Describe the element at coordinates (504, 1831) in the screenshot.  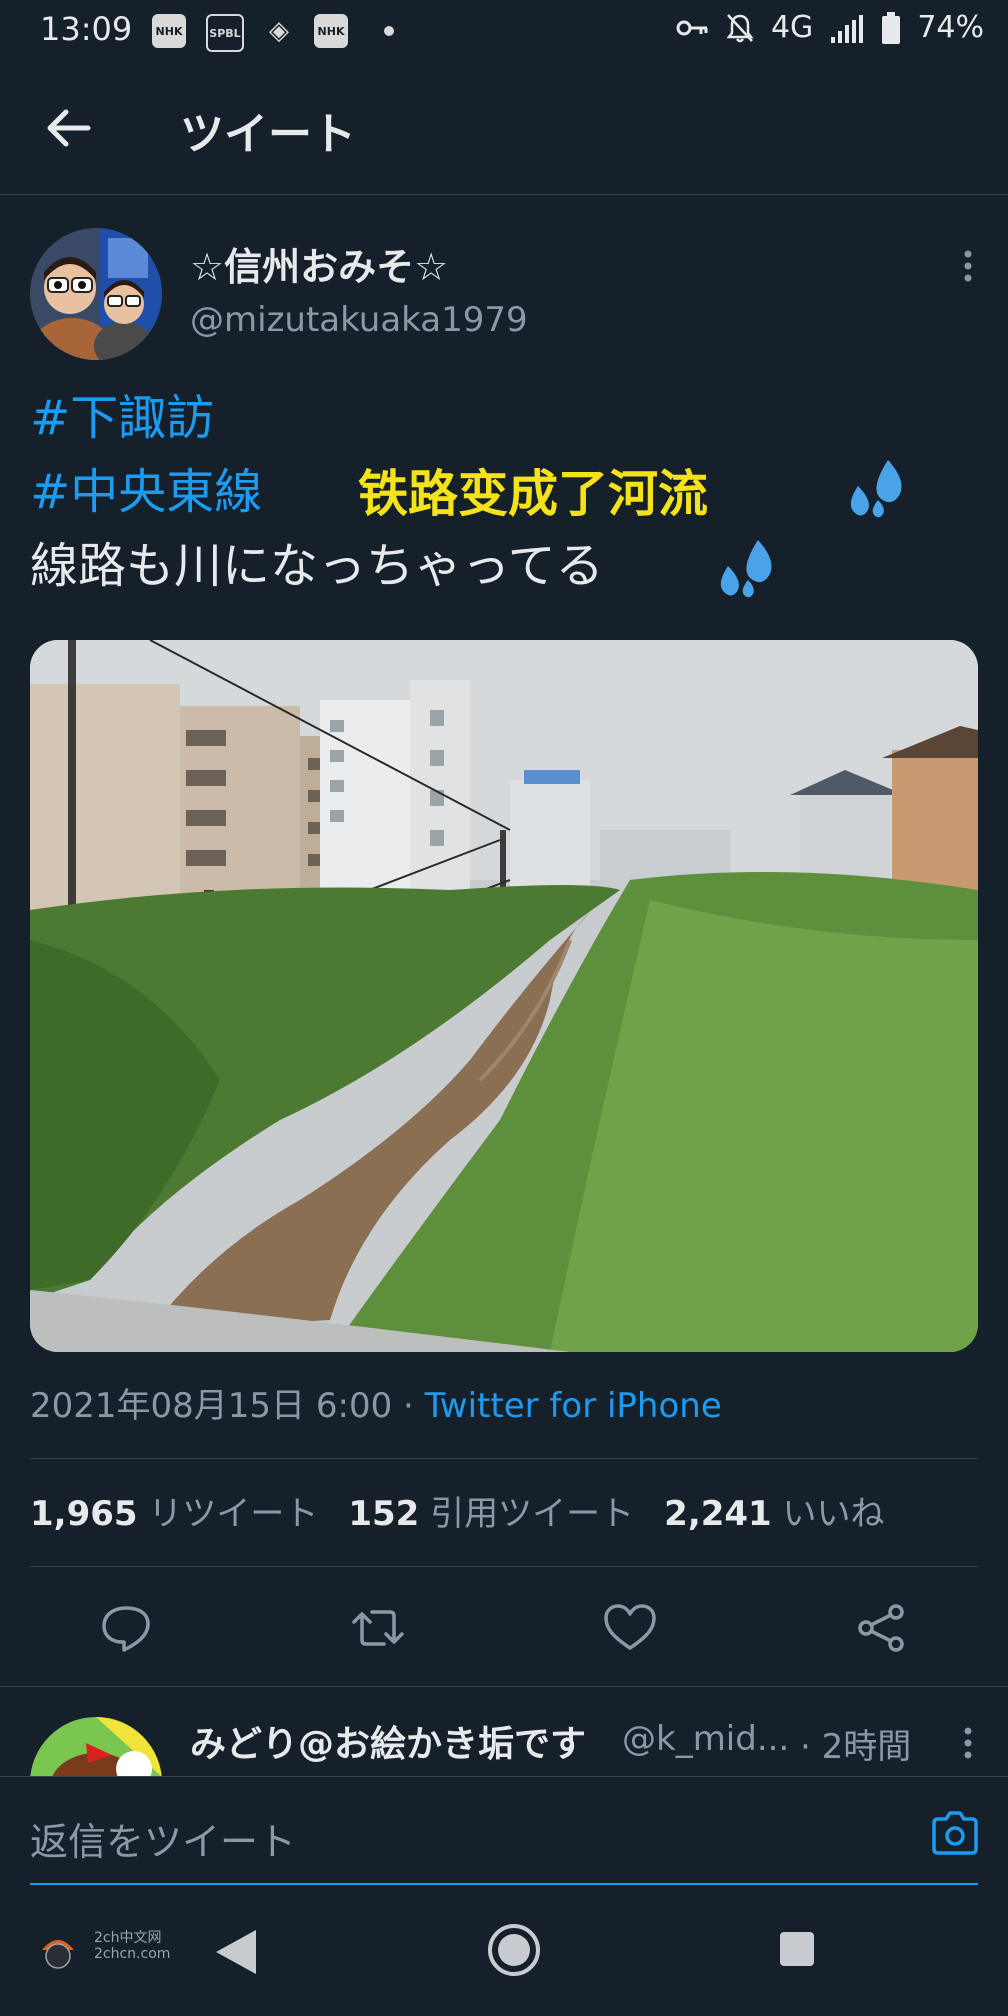
I see `reply-composer: 返信をツイート` at that location.